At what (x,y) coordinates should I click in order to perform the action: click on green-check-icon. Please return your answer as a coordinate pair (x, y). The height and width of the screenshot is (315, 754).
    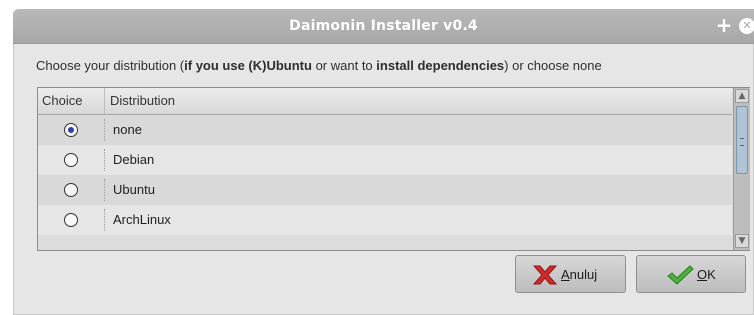
    Looking at the image, I should click on (680, 275).